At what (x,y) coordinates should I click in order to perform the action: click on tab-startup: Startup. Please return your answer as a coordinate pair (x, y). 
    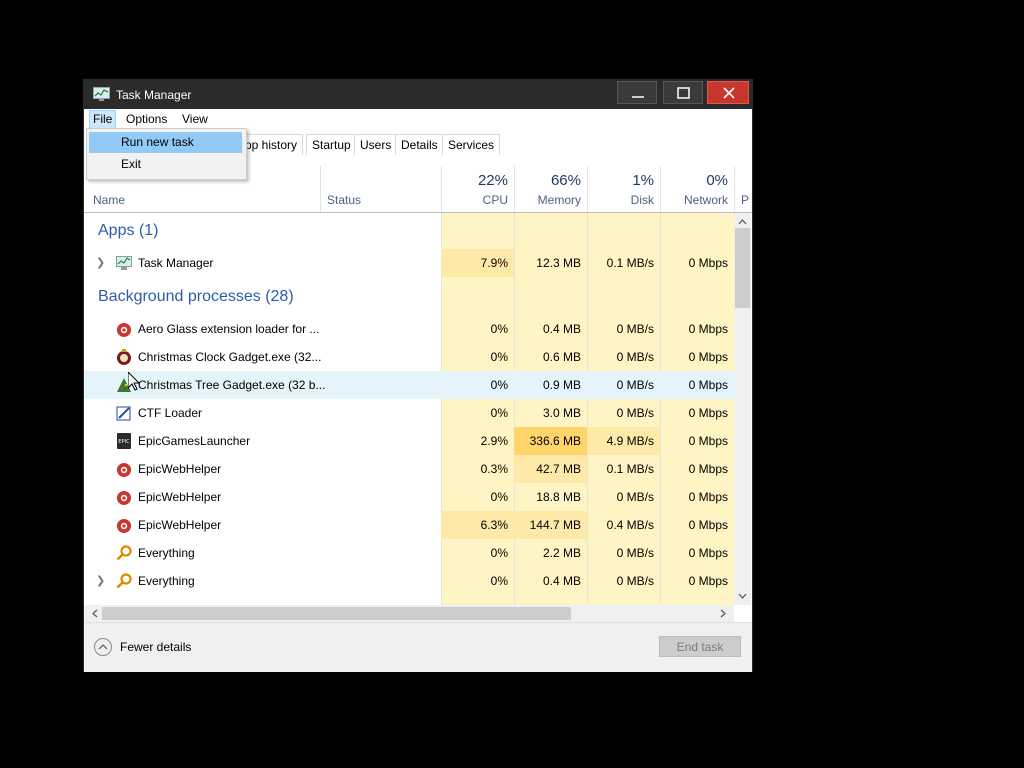
    Looking at the image, I should click on (331, 144).